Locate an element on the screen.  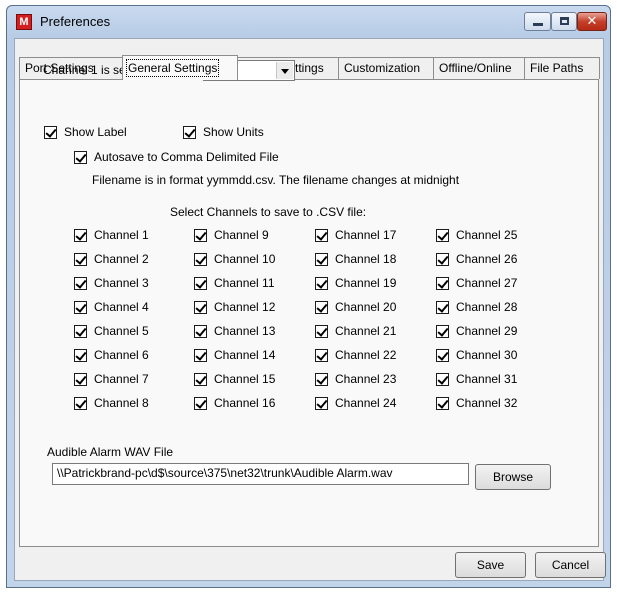
tab-general-settings: General Settings is located at coordinates (180, 67).